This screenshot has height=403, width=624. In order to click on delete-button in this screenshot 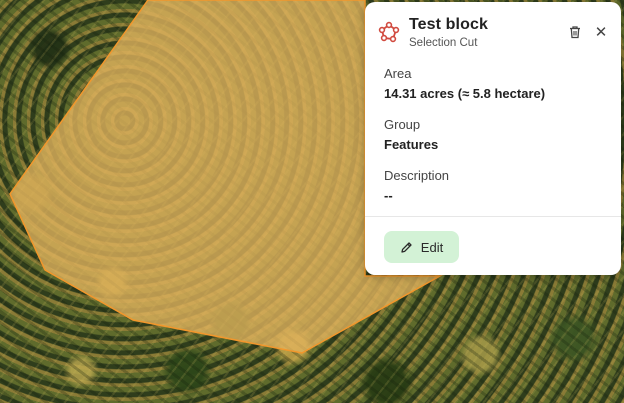, I will do `click(575, 32)`.